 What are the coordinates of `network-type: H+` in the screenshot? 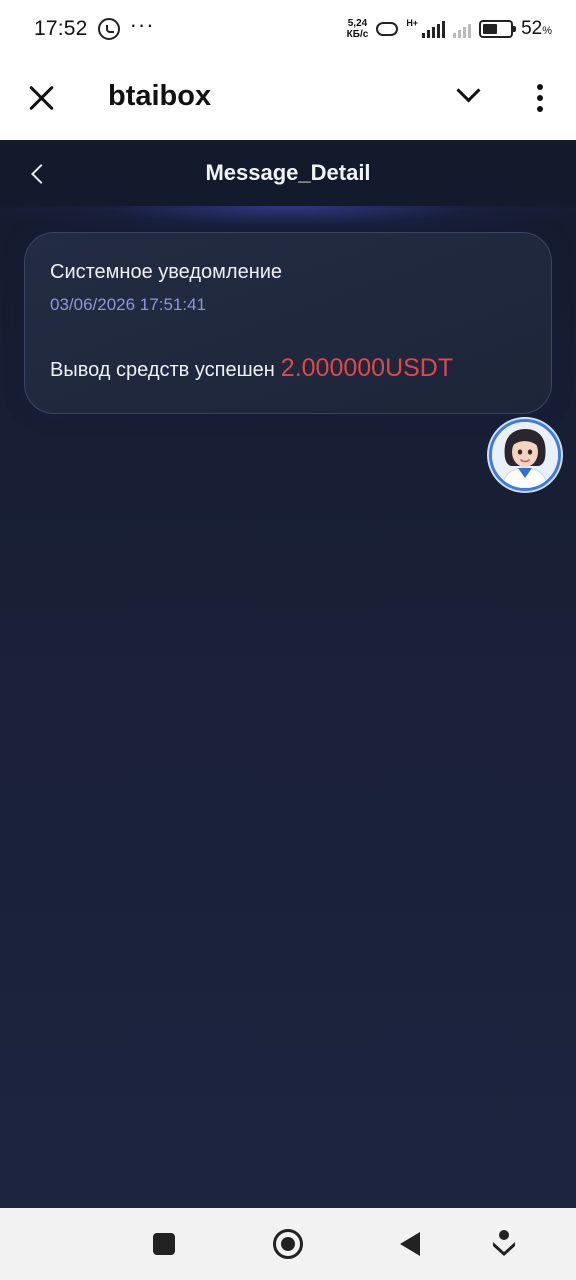 It's located at (412, 23).